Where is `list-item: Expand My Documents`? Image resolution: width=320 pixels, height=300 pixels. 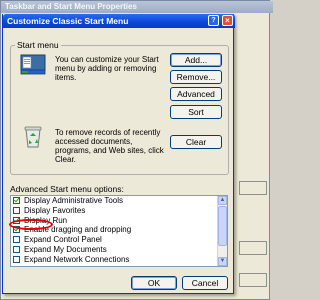
list-item: Expand My Documents is located at coordinates (119, 250).